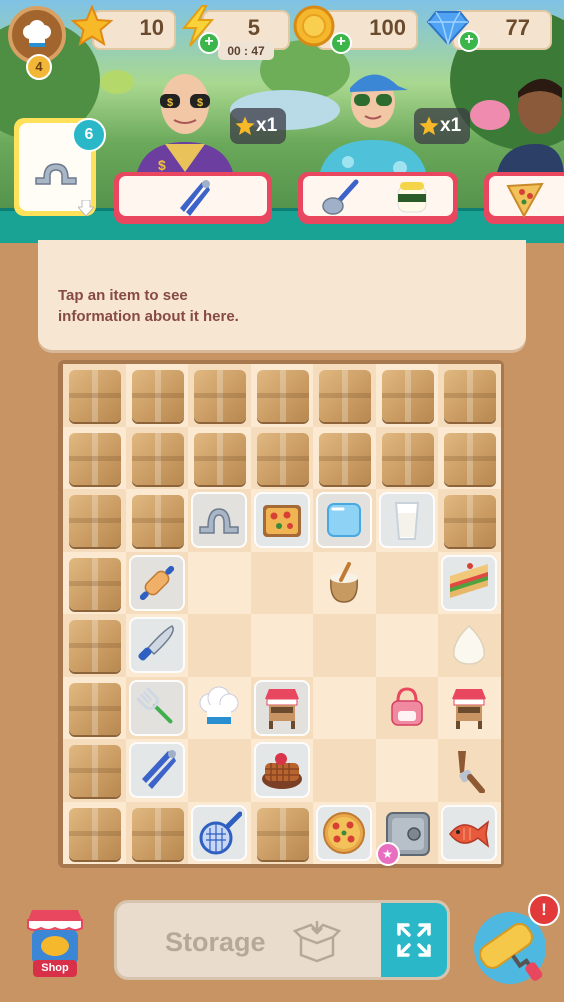  I want to click on expand-button, so click(414, 940).